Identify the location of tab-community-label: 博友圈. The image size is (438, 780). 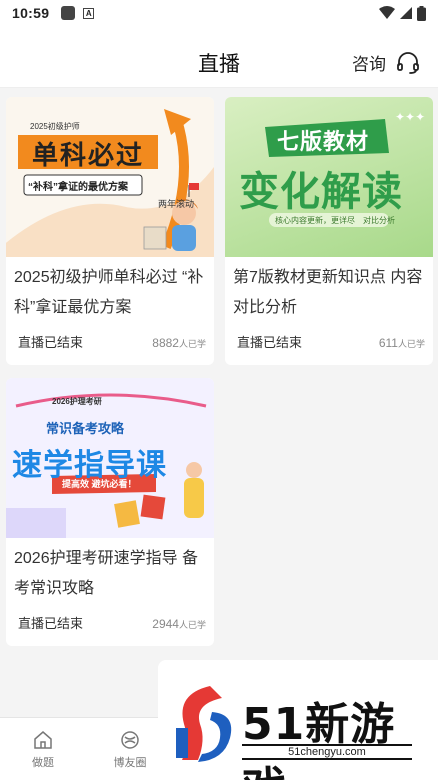
(130, 763).